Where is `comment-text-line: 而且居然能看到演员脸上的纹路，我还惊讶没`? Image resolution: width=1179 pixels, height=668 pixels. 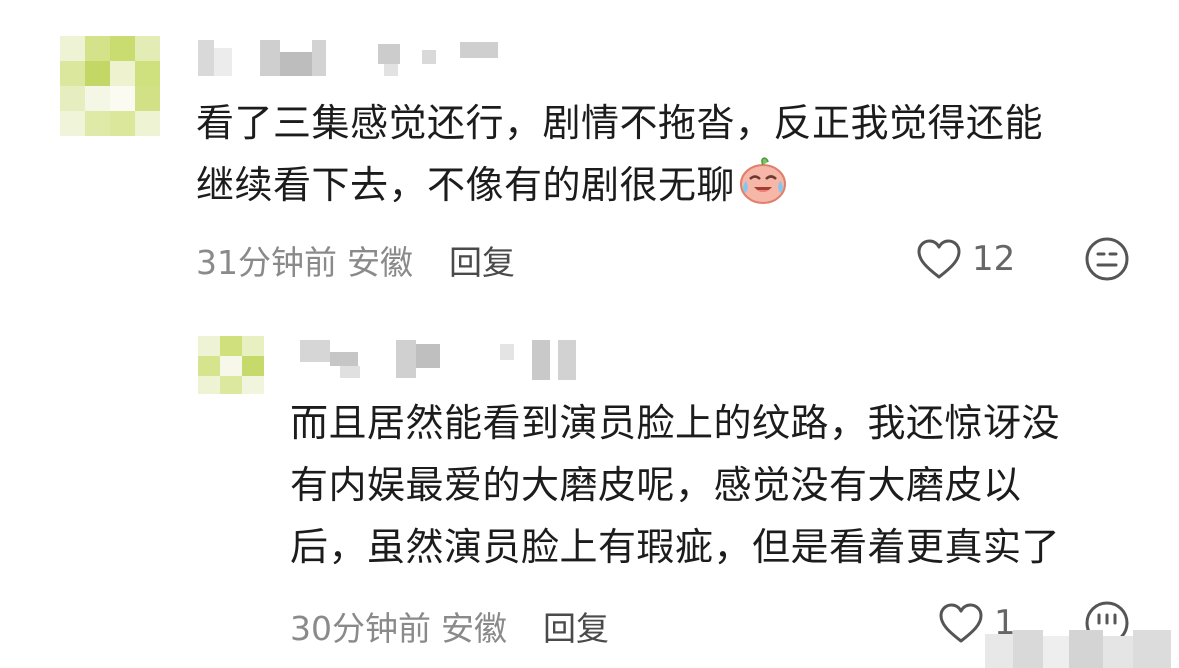 comment-text-line: 而且居然能看到演员脸上的纹路，我还惊讶没 is located at coordinates (675, 423).